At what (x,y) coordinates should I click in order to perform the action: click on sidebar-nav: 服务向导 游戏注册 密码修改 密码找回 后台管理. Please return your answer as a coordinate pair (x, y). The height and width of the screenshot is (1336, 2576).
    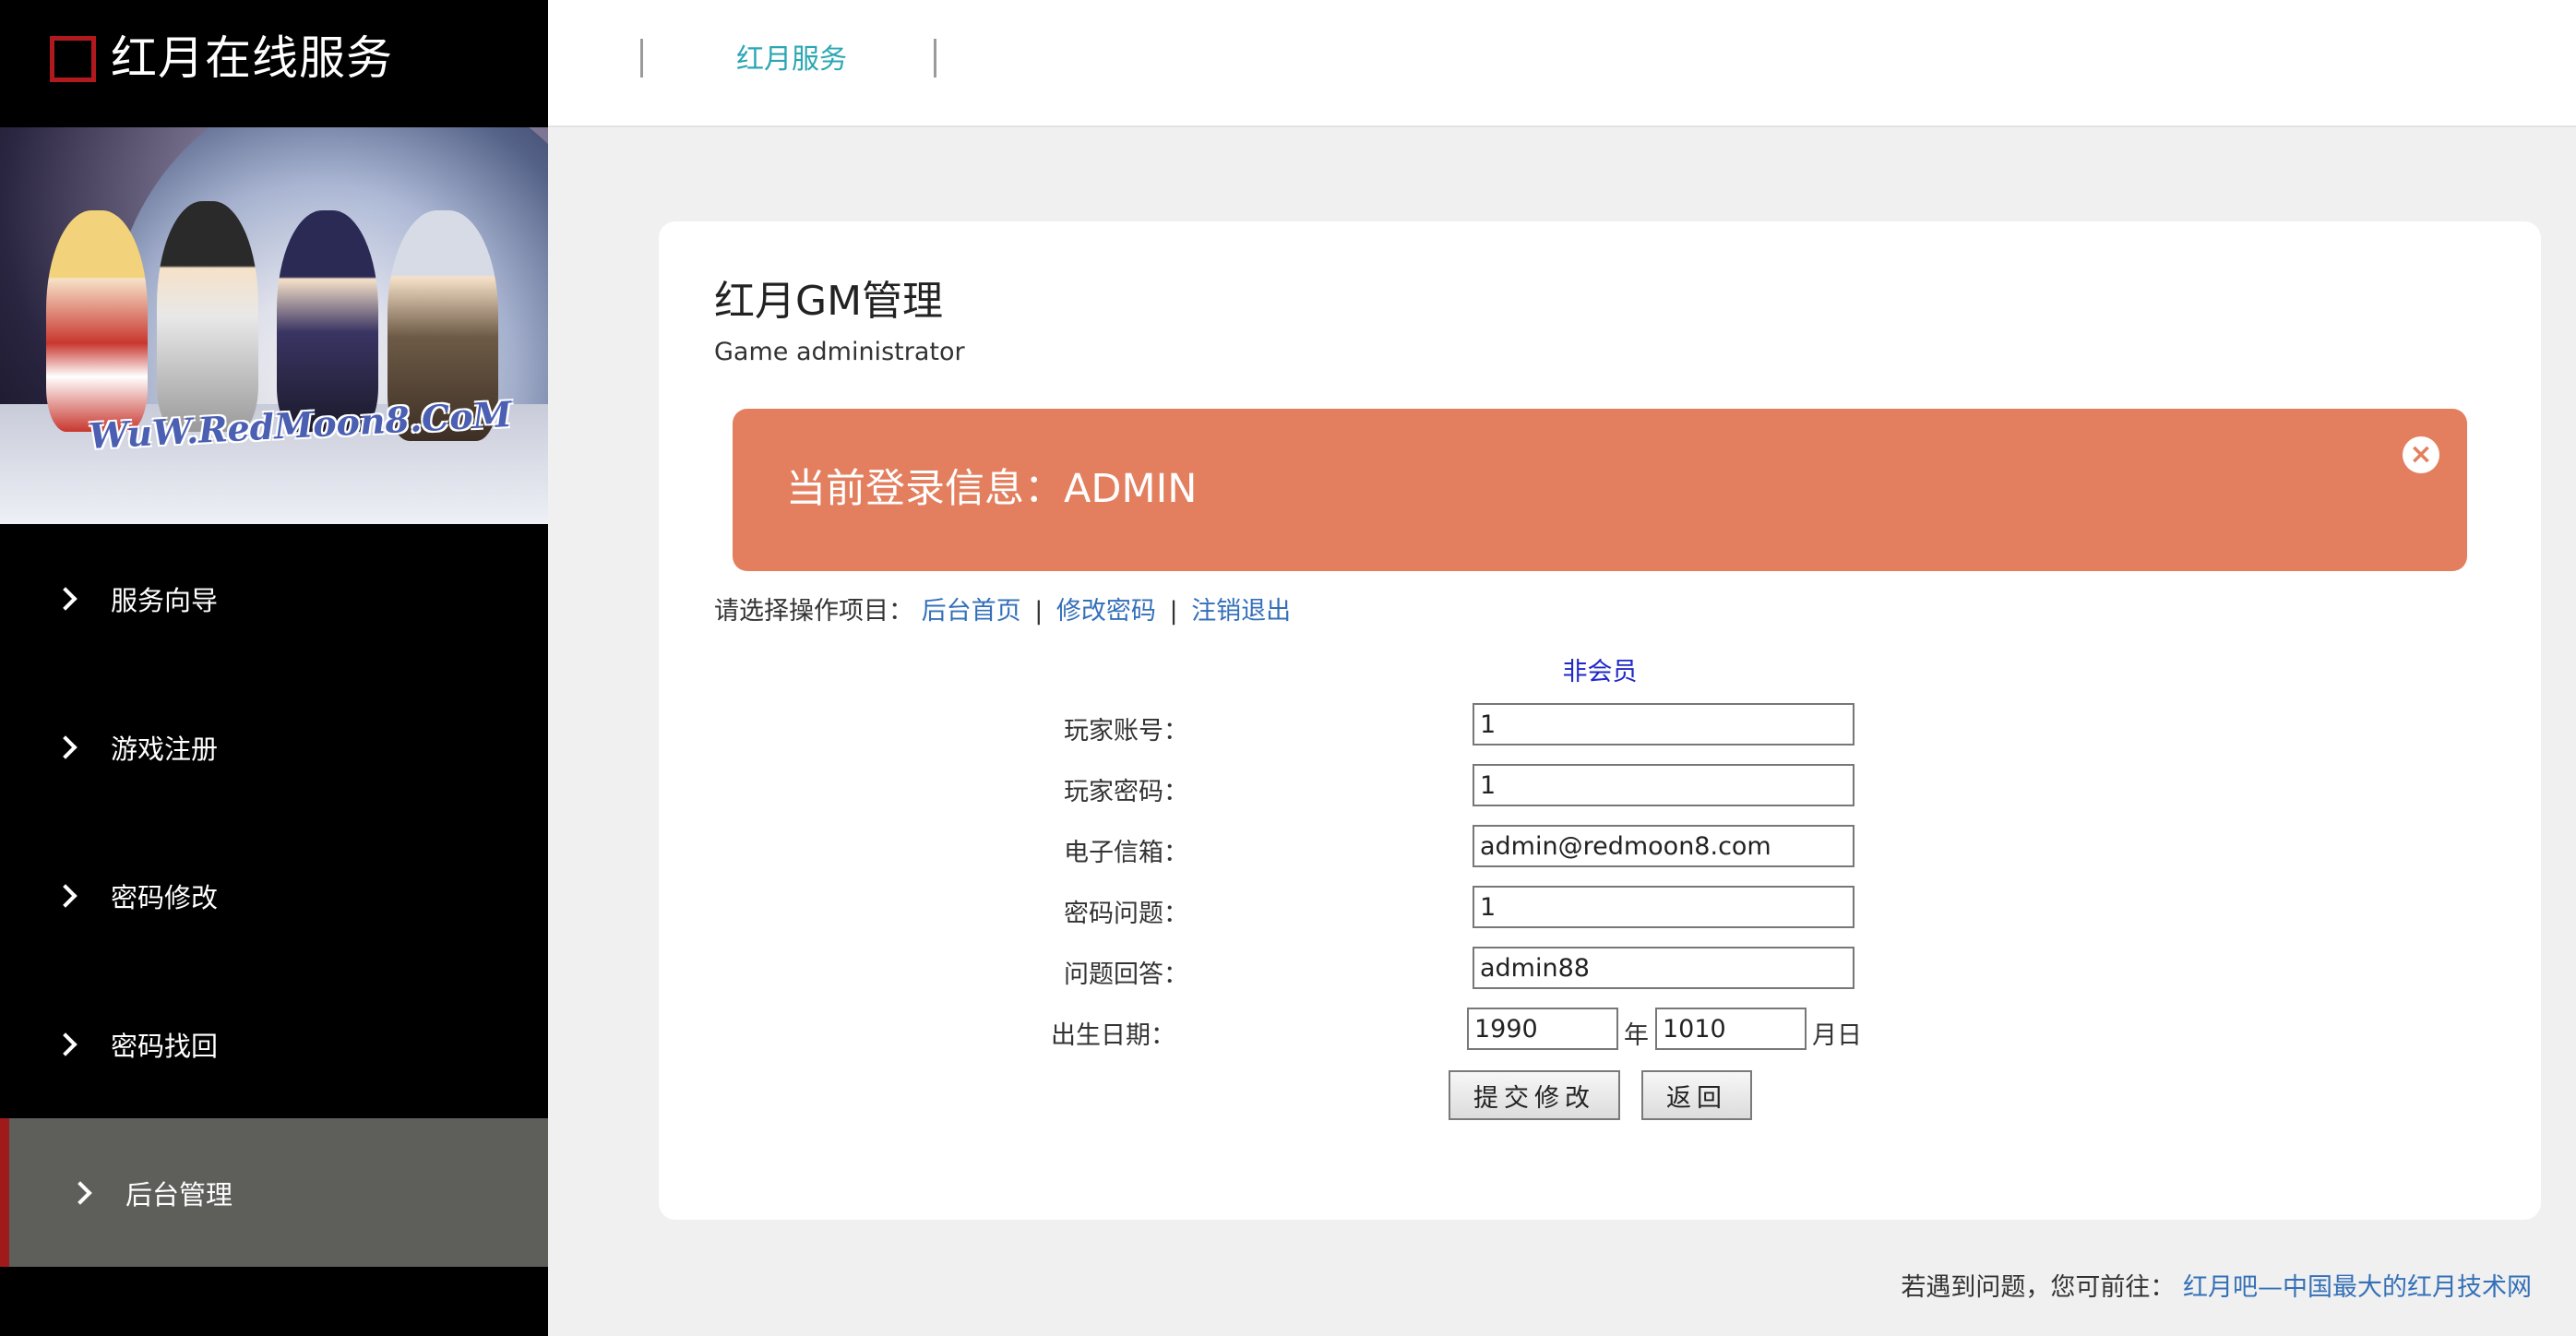
    Looking at the image, I should click on (274, 895).